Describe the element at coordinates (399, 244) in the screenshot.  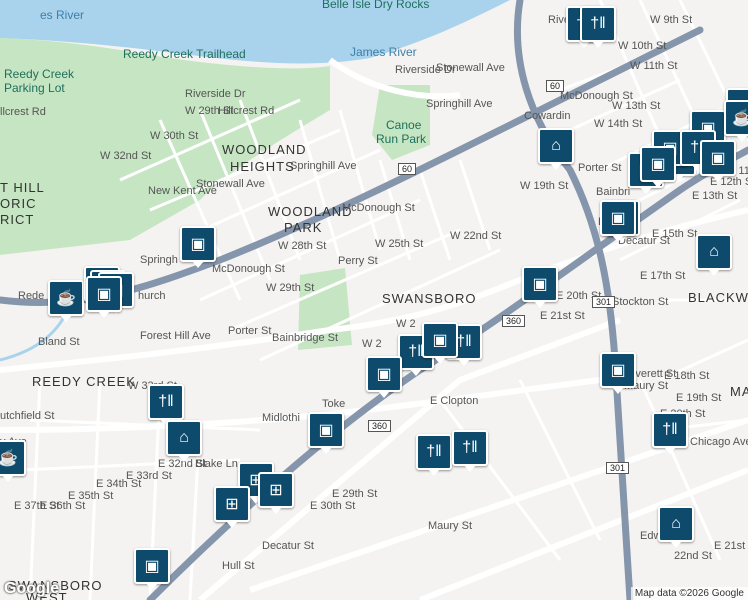
I see `street-label: W 25th St` at that location.